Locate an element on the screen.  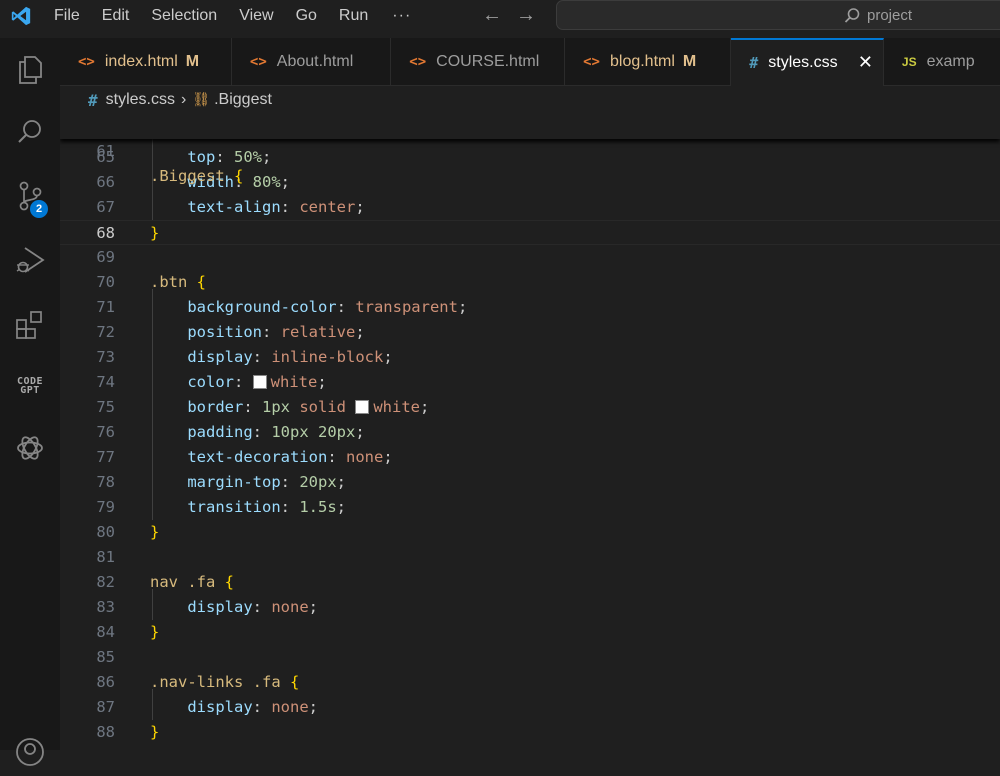
code-line: 78 margin-top: 20px; is located at coordinates (530, 482).